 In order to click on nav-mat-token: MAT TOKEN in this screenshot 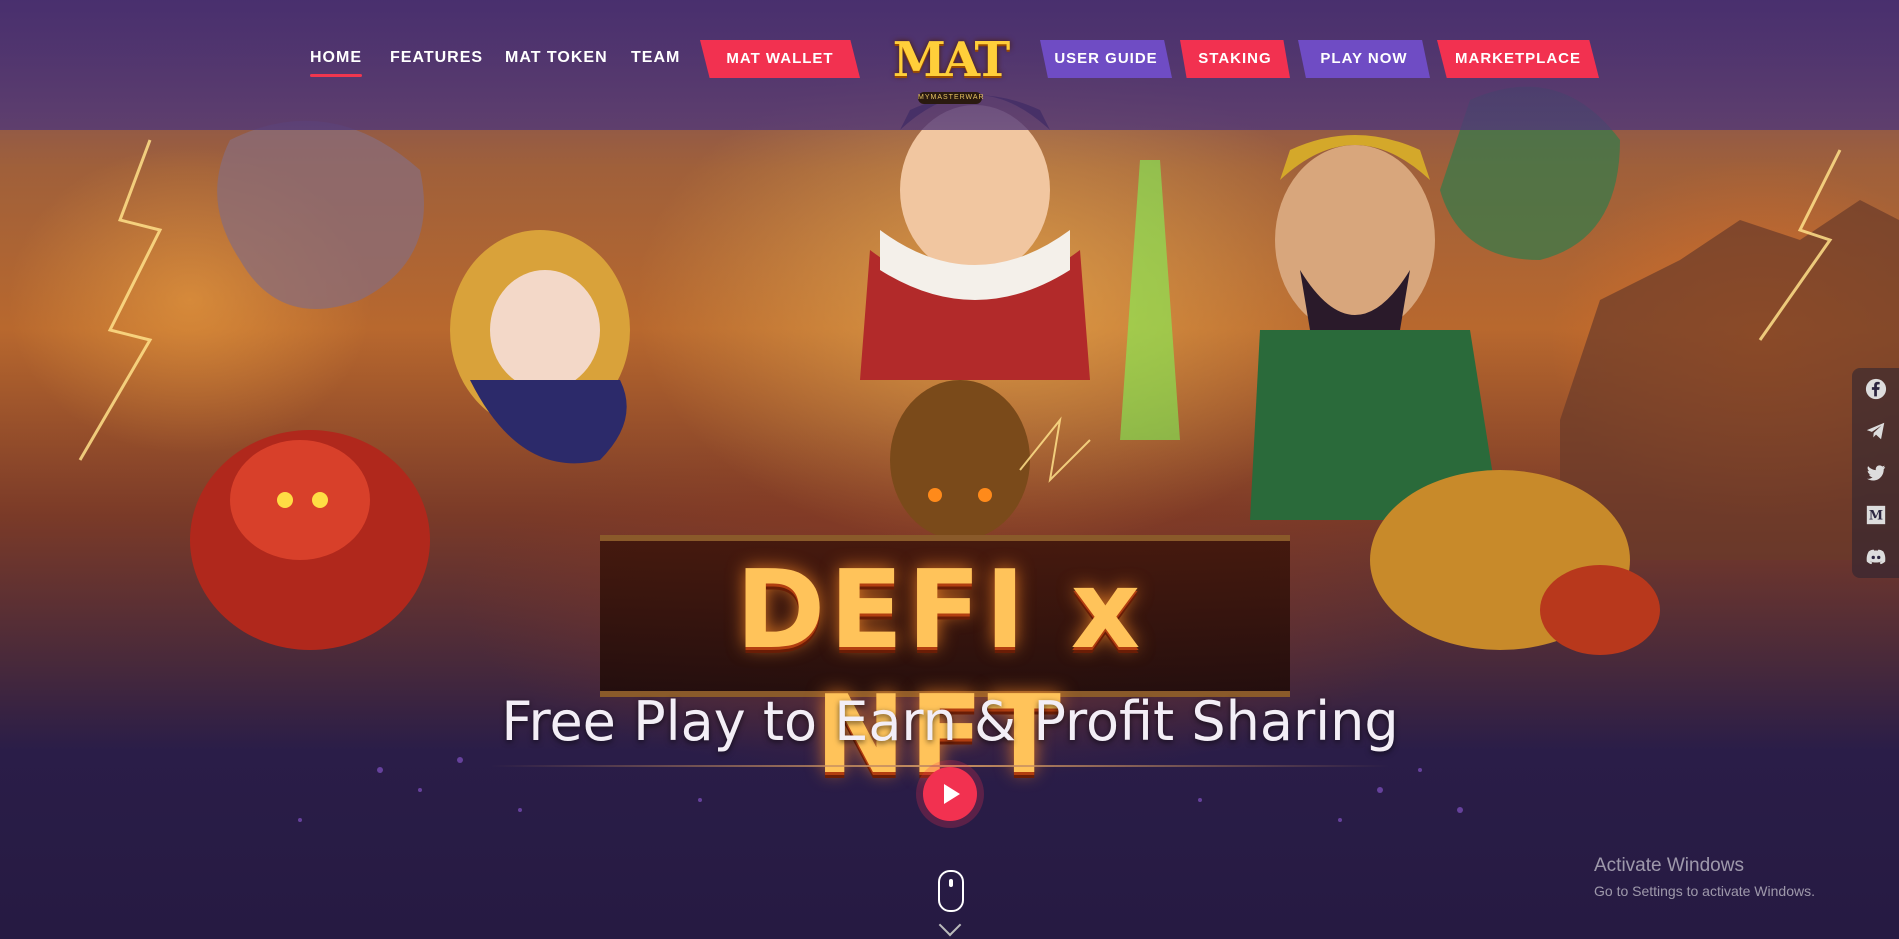, I will do `click(556, 58)`.